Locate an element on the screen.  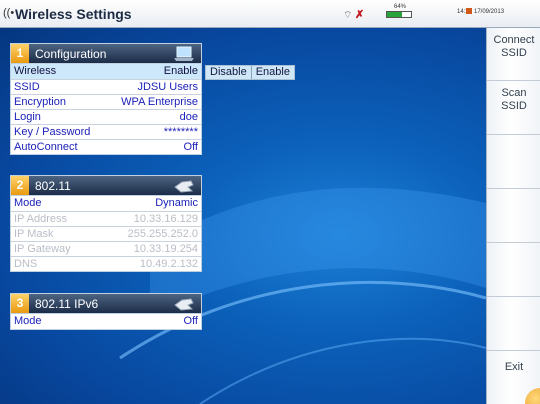
row-wireless: Wireless Enable is located at coordinates (106, 71).